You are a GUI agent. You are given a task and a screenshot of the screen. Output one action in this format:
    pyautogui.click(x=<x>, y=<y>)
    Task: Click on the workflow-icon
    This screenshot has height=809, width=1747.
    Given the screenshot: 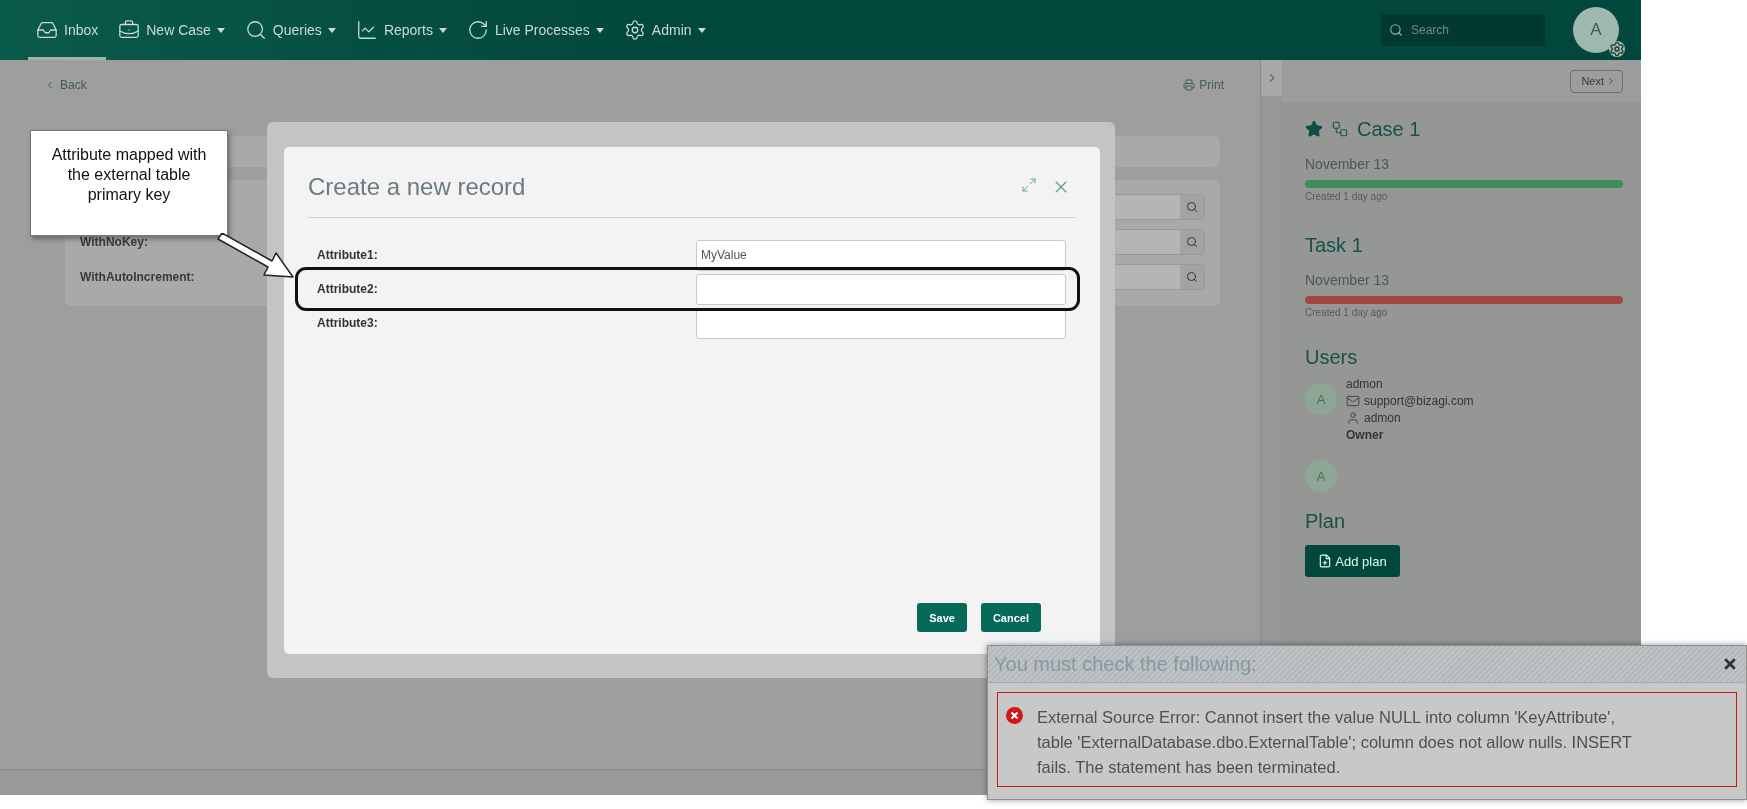 What is the action you would take?
    pyautogui.click(x=1340, y=129)
    